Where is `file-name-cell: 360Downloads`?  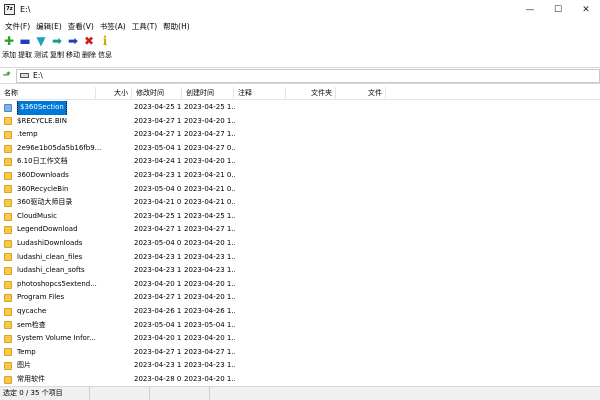
file-name-cell: 360Downloads is located at coordinates (60, 176).